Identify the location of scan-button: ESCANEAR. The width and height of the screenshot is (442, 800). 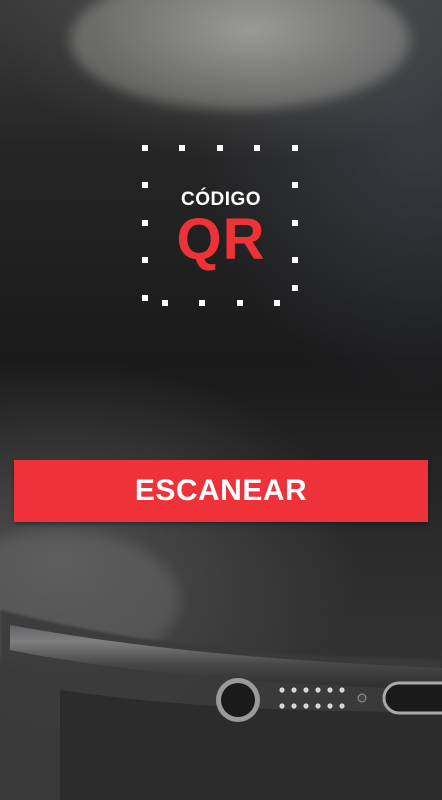
(221, 491).